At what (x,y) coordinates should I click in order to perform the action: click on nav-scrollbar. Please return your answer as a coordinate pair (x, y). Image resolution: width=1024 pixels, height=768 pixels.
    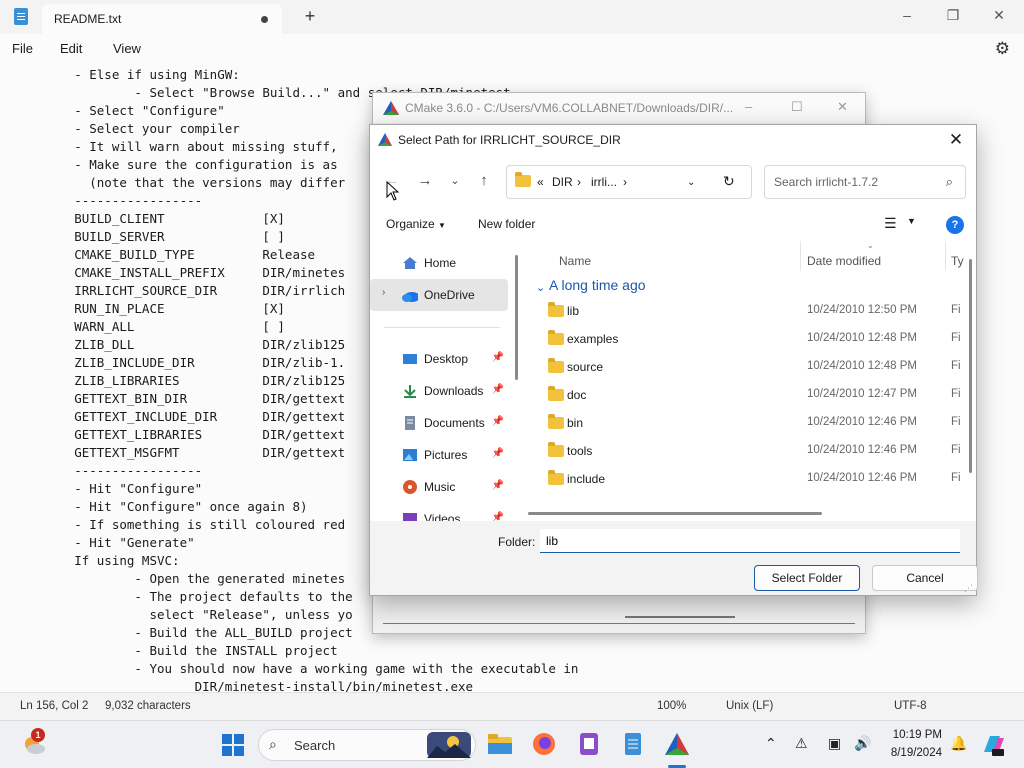
    Looking at the image, I should click on (516, 317).